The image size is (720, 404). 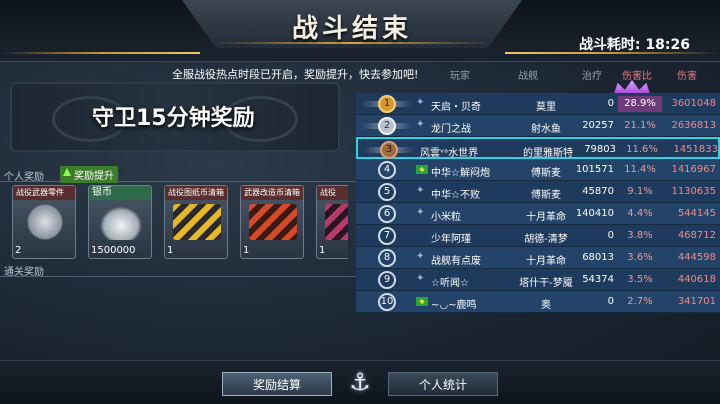 I want to click on damage-ratio: 2.7%, so click(x=640, y=301).